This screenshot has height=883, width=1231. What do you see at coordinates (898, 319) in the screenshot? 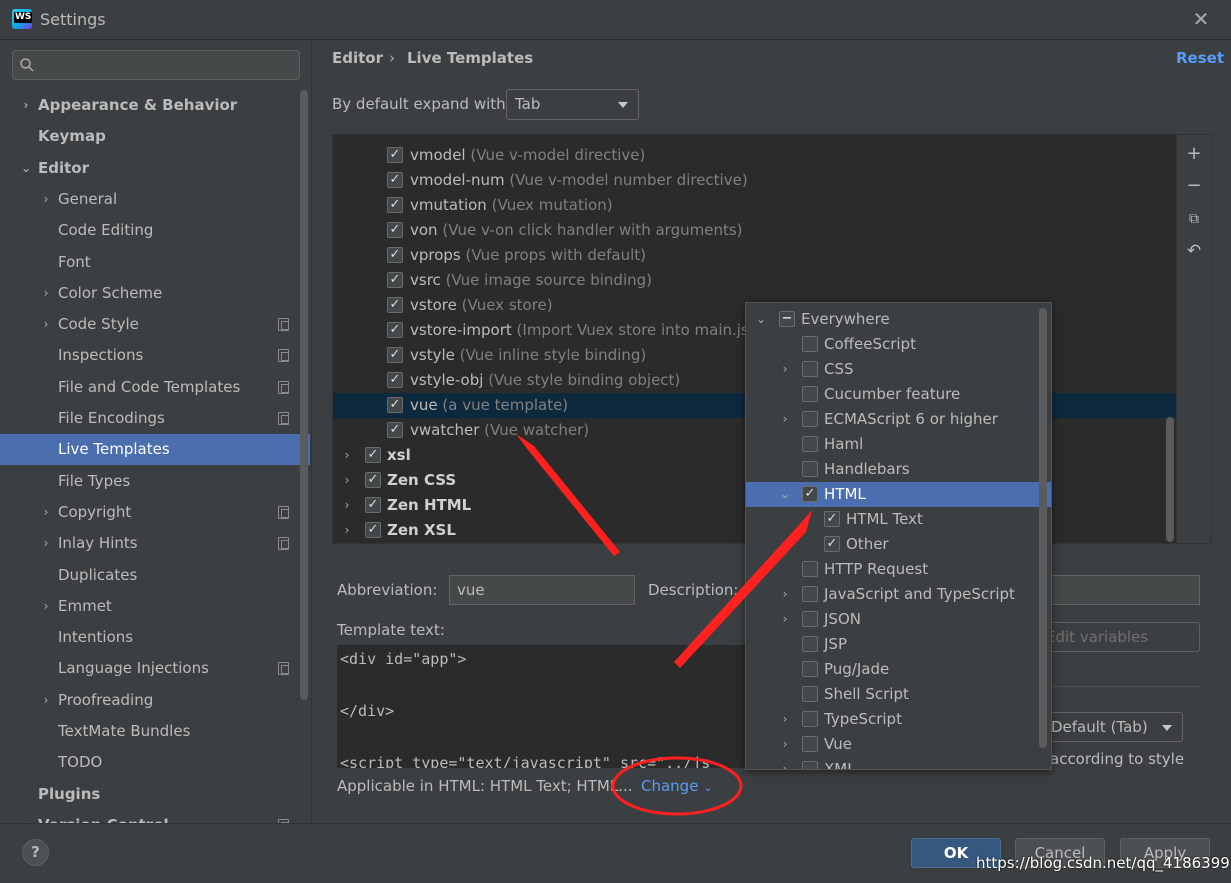
I see `context-item-everywhere: ⌄ Everywhere` at bounding box center [898, 319].